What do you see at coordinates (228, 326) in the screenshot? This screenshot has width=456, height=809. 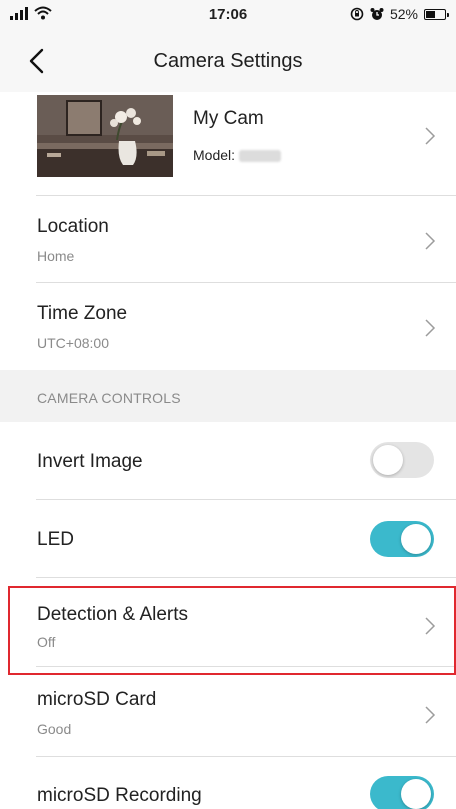 I see `time-zone-row: Time Zone UTC+08:00` at bounding box center [228, 326].